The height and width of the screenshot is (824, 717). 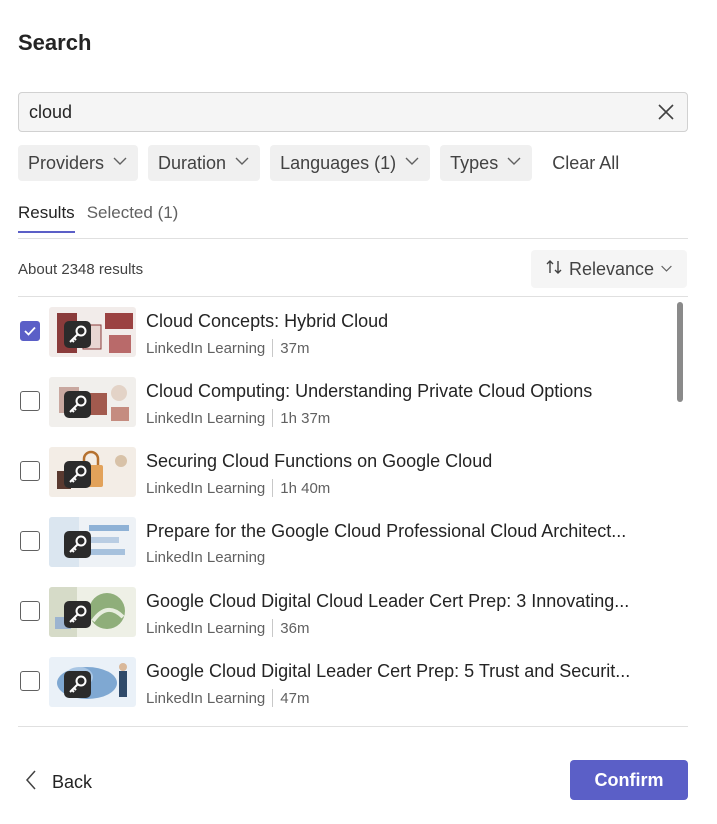 What do you see at coordinates (295, 698) in the screenshot?
I see `item-duration: 47m` at bounding box center [295, 698].